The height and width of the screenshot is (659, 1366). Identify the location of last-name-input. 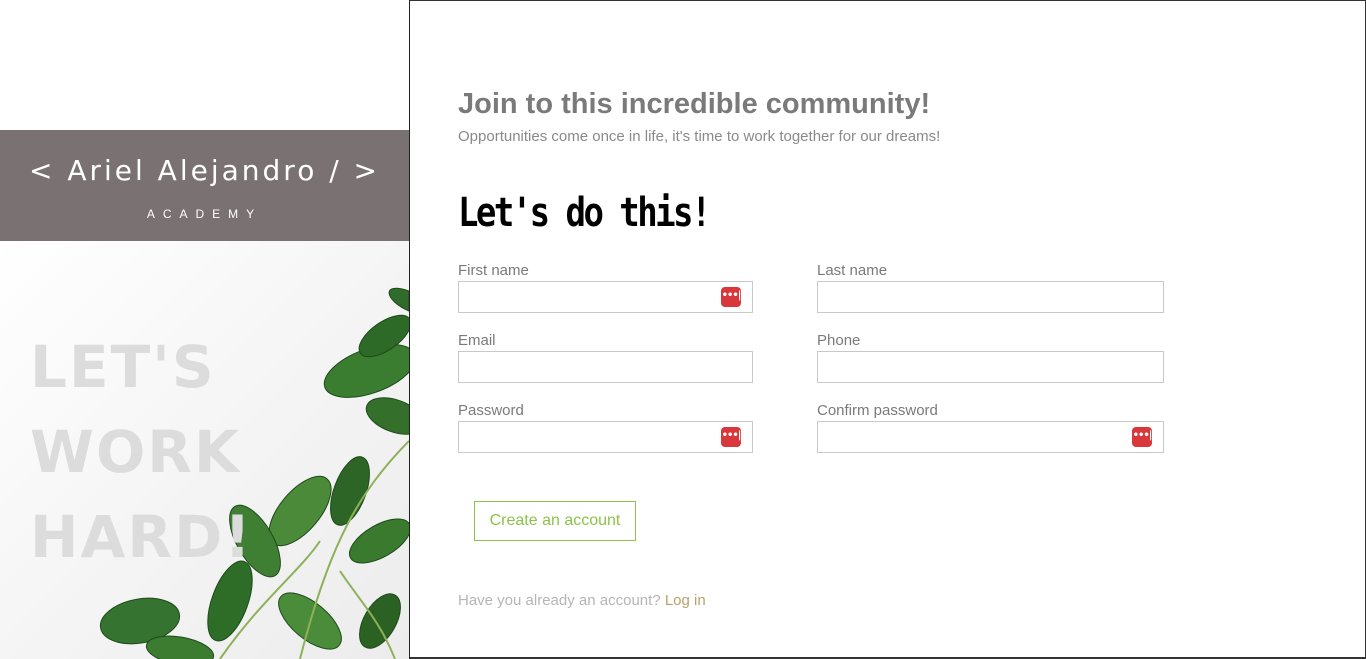
(990, 297).